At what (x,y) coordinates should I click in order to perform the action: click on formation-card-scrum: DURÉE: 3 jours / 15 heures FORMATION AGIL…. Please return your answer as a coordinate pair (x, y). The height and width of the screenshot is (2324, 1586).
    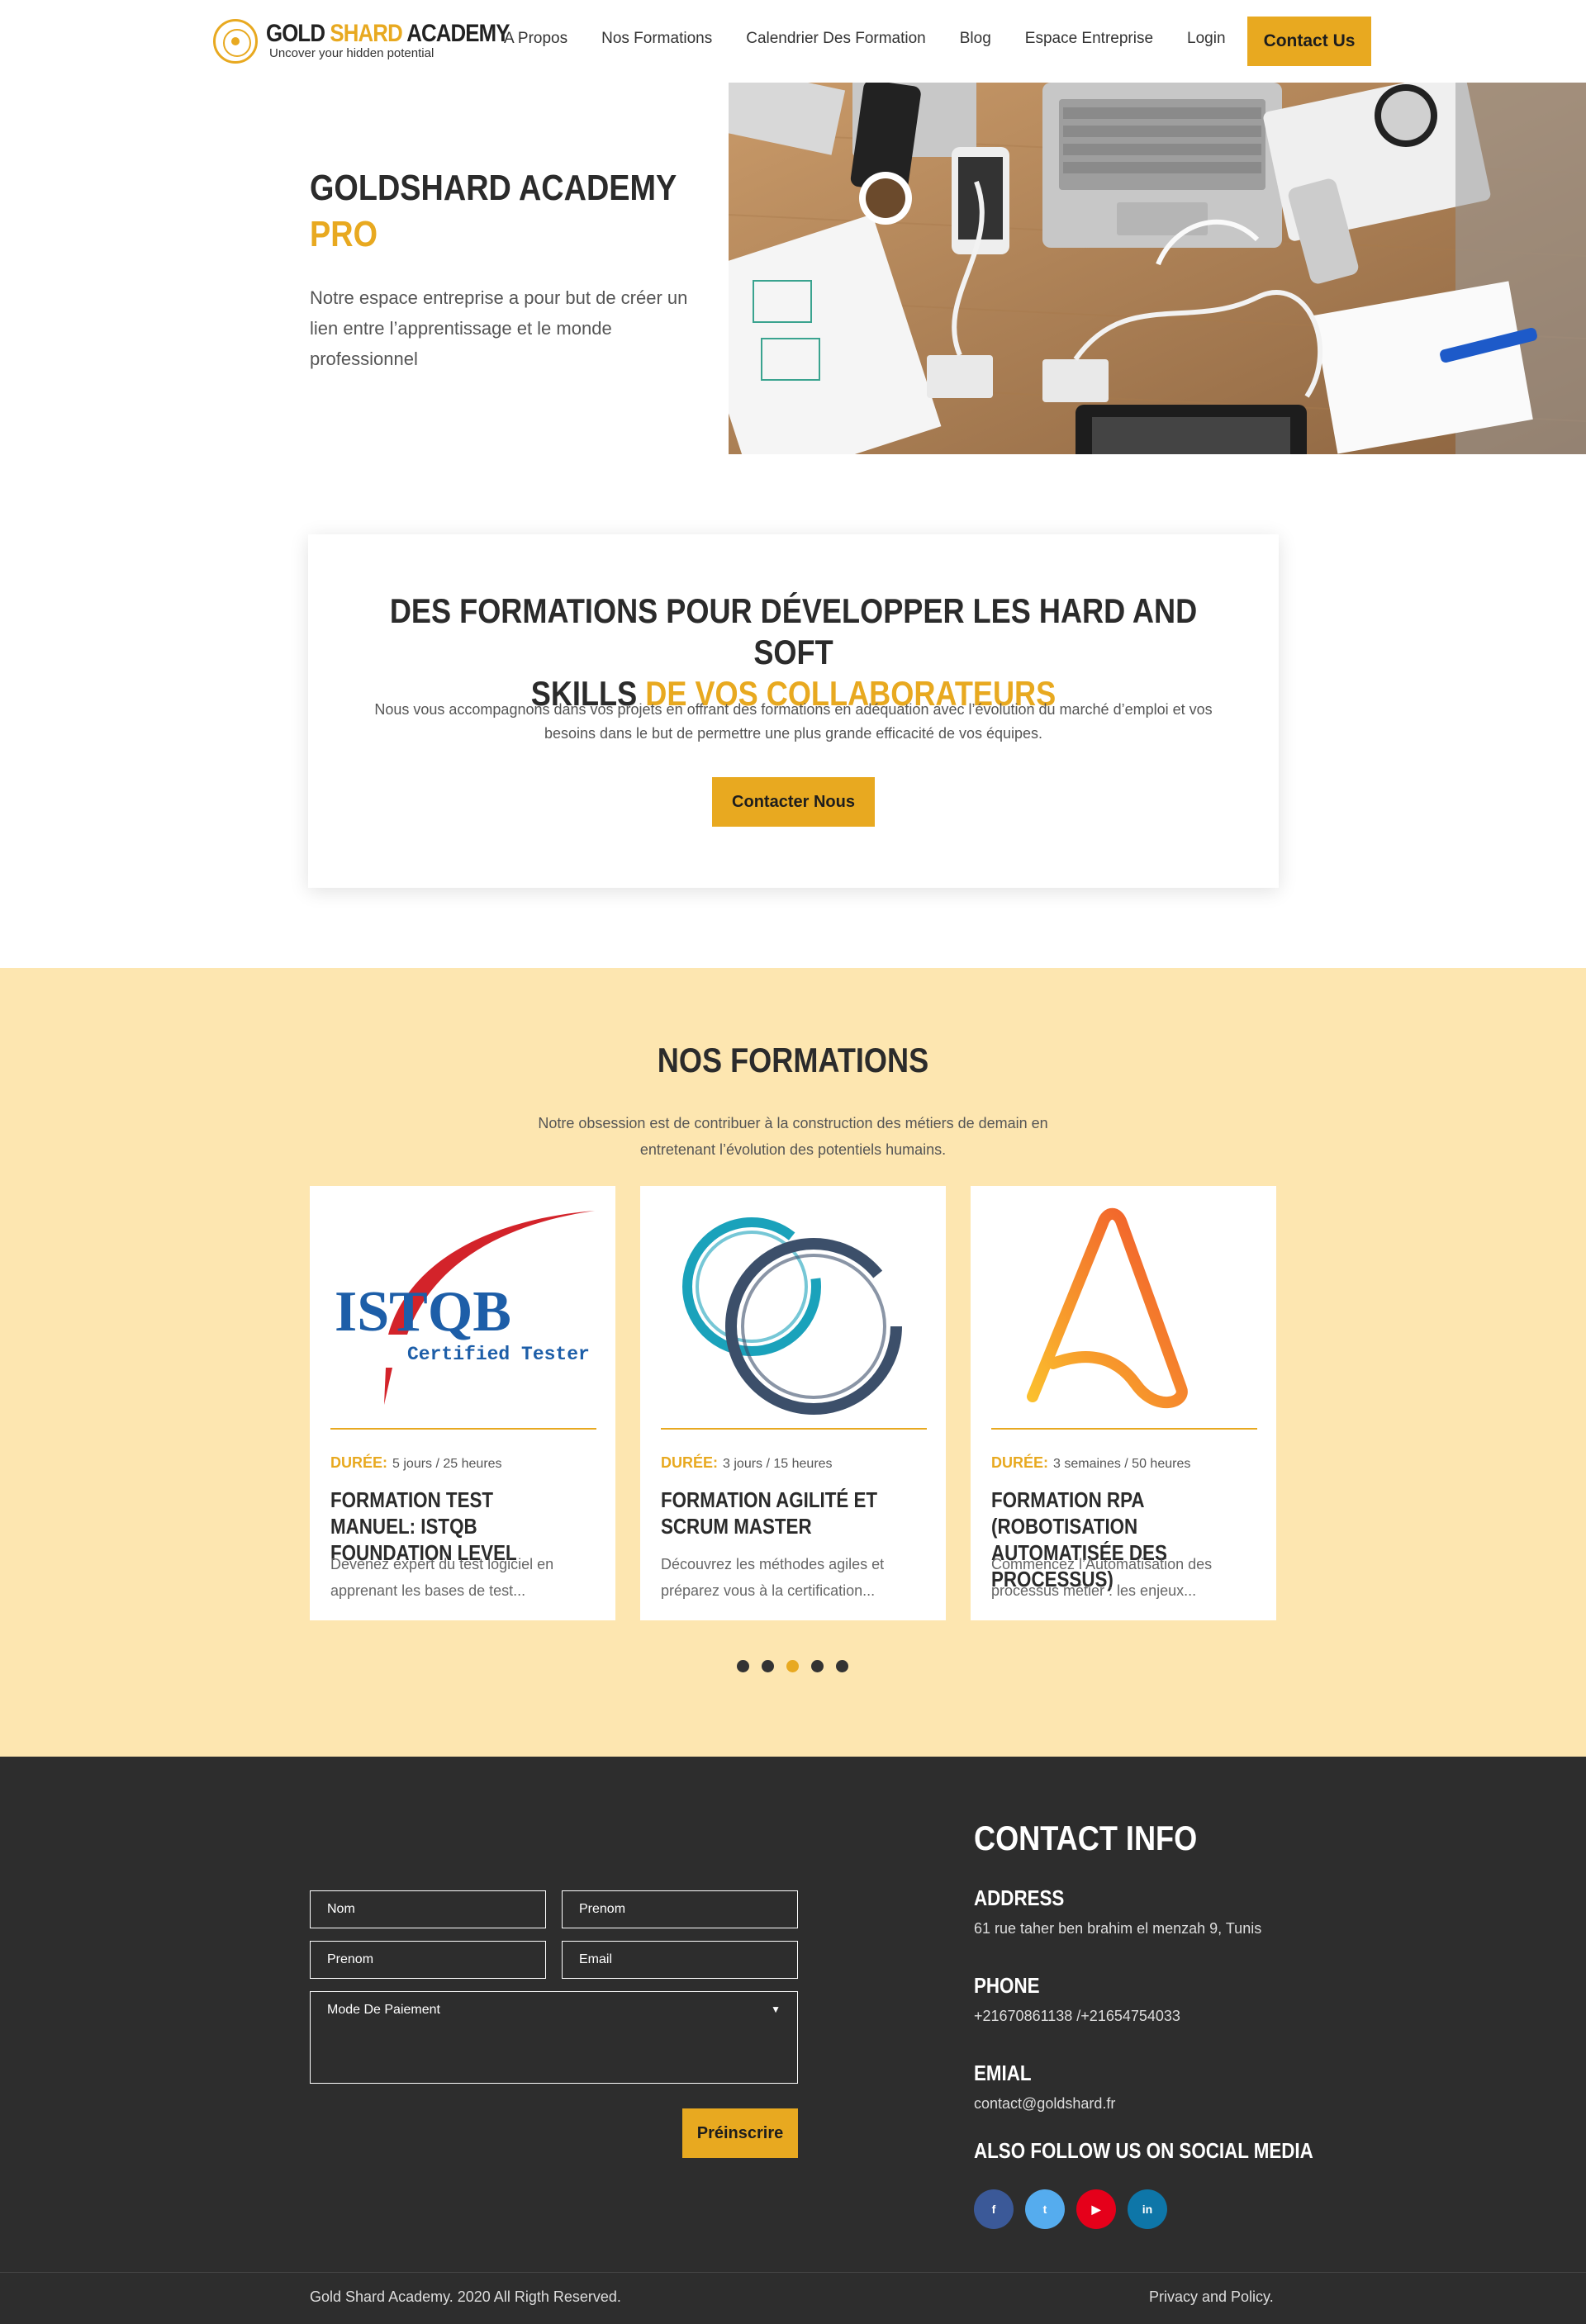
    Looking at the image, I should click on (793, 1403).